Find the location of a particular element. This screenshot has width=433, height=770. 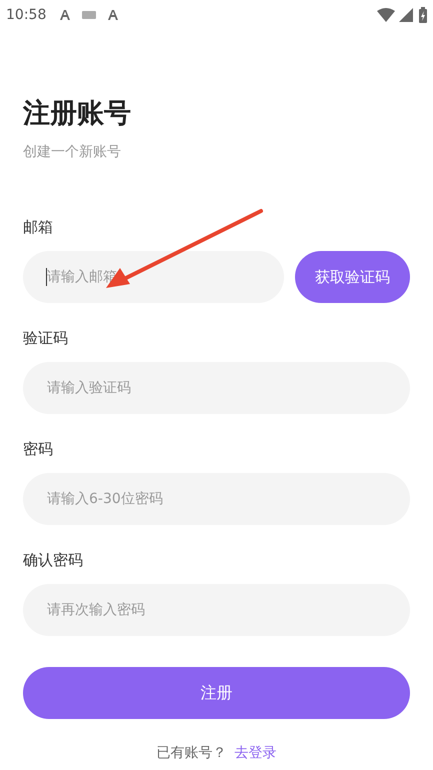

input-field: 请输入6-30位密码 is located at coordinates (216, 499).